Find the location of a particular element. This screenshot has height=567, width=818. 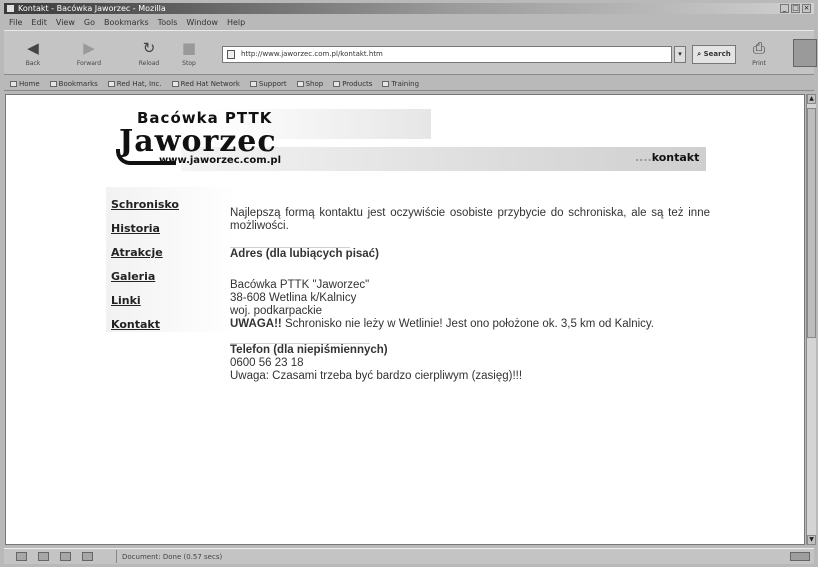

address-line: Bacówka PTTK "Jaworzec" is located at coordinates (300, 285).